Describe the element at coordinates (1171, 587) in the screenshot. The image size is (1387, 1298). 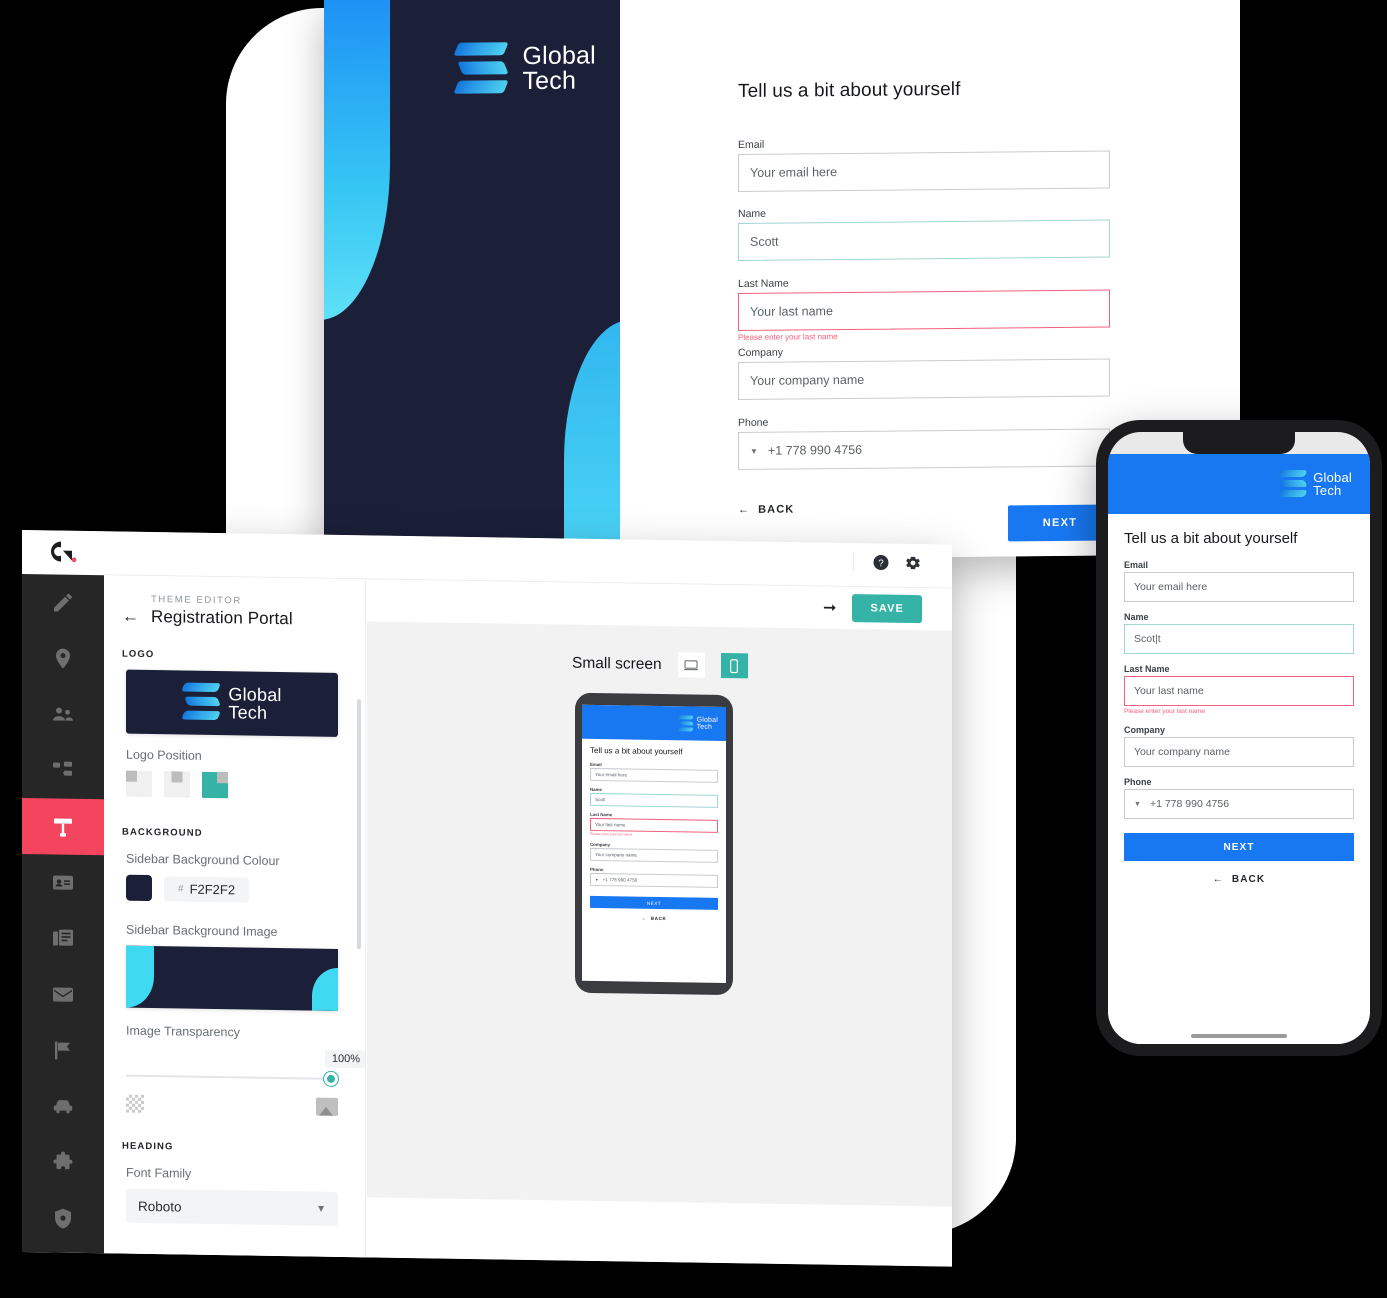
I see `iphone-value-email: Your email here` at that location.